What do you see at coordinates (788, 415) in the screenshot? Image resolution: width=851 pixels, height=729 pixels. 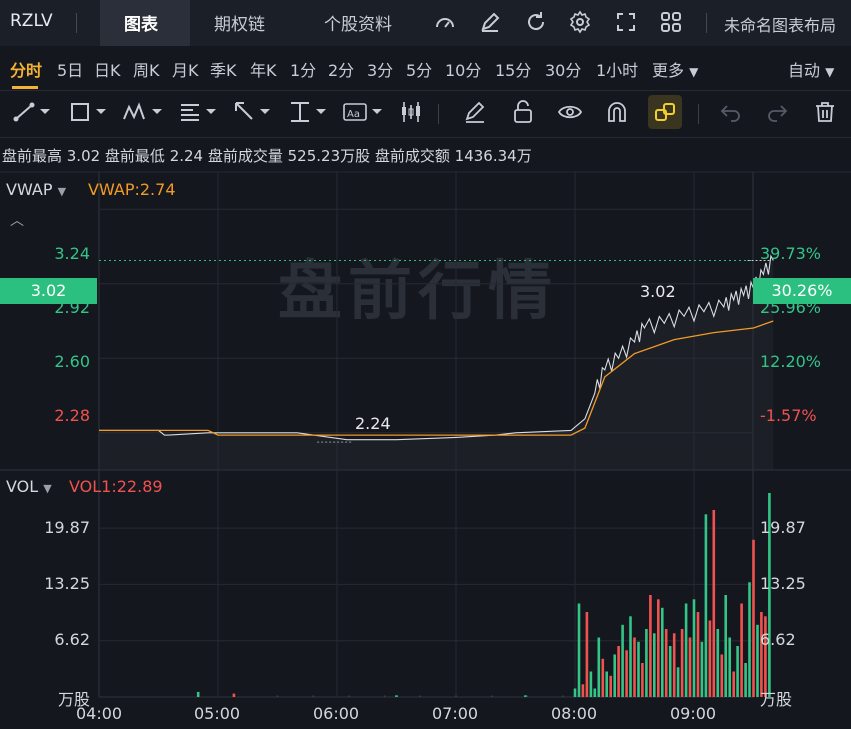 I see `pct-tick-4: -1.57%` at bounding box center [788, 415].